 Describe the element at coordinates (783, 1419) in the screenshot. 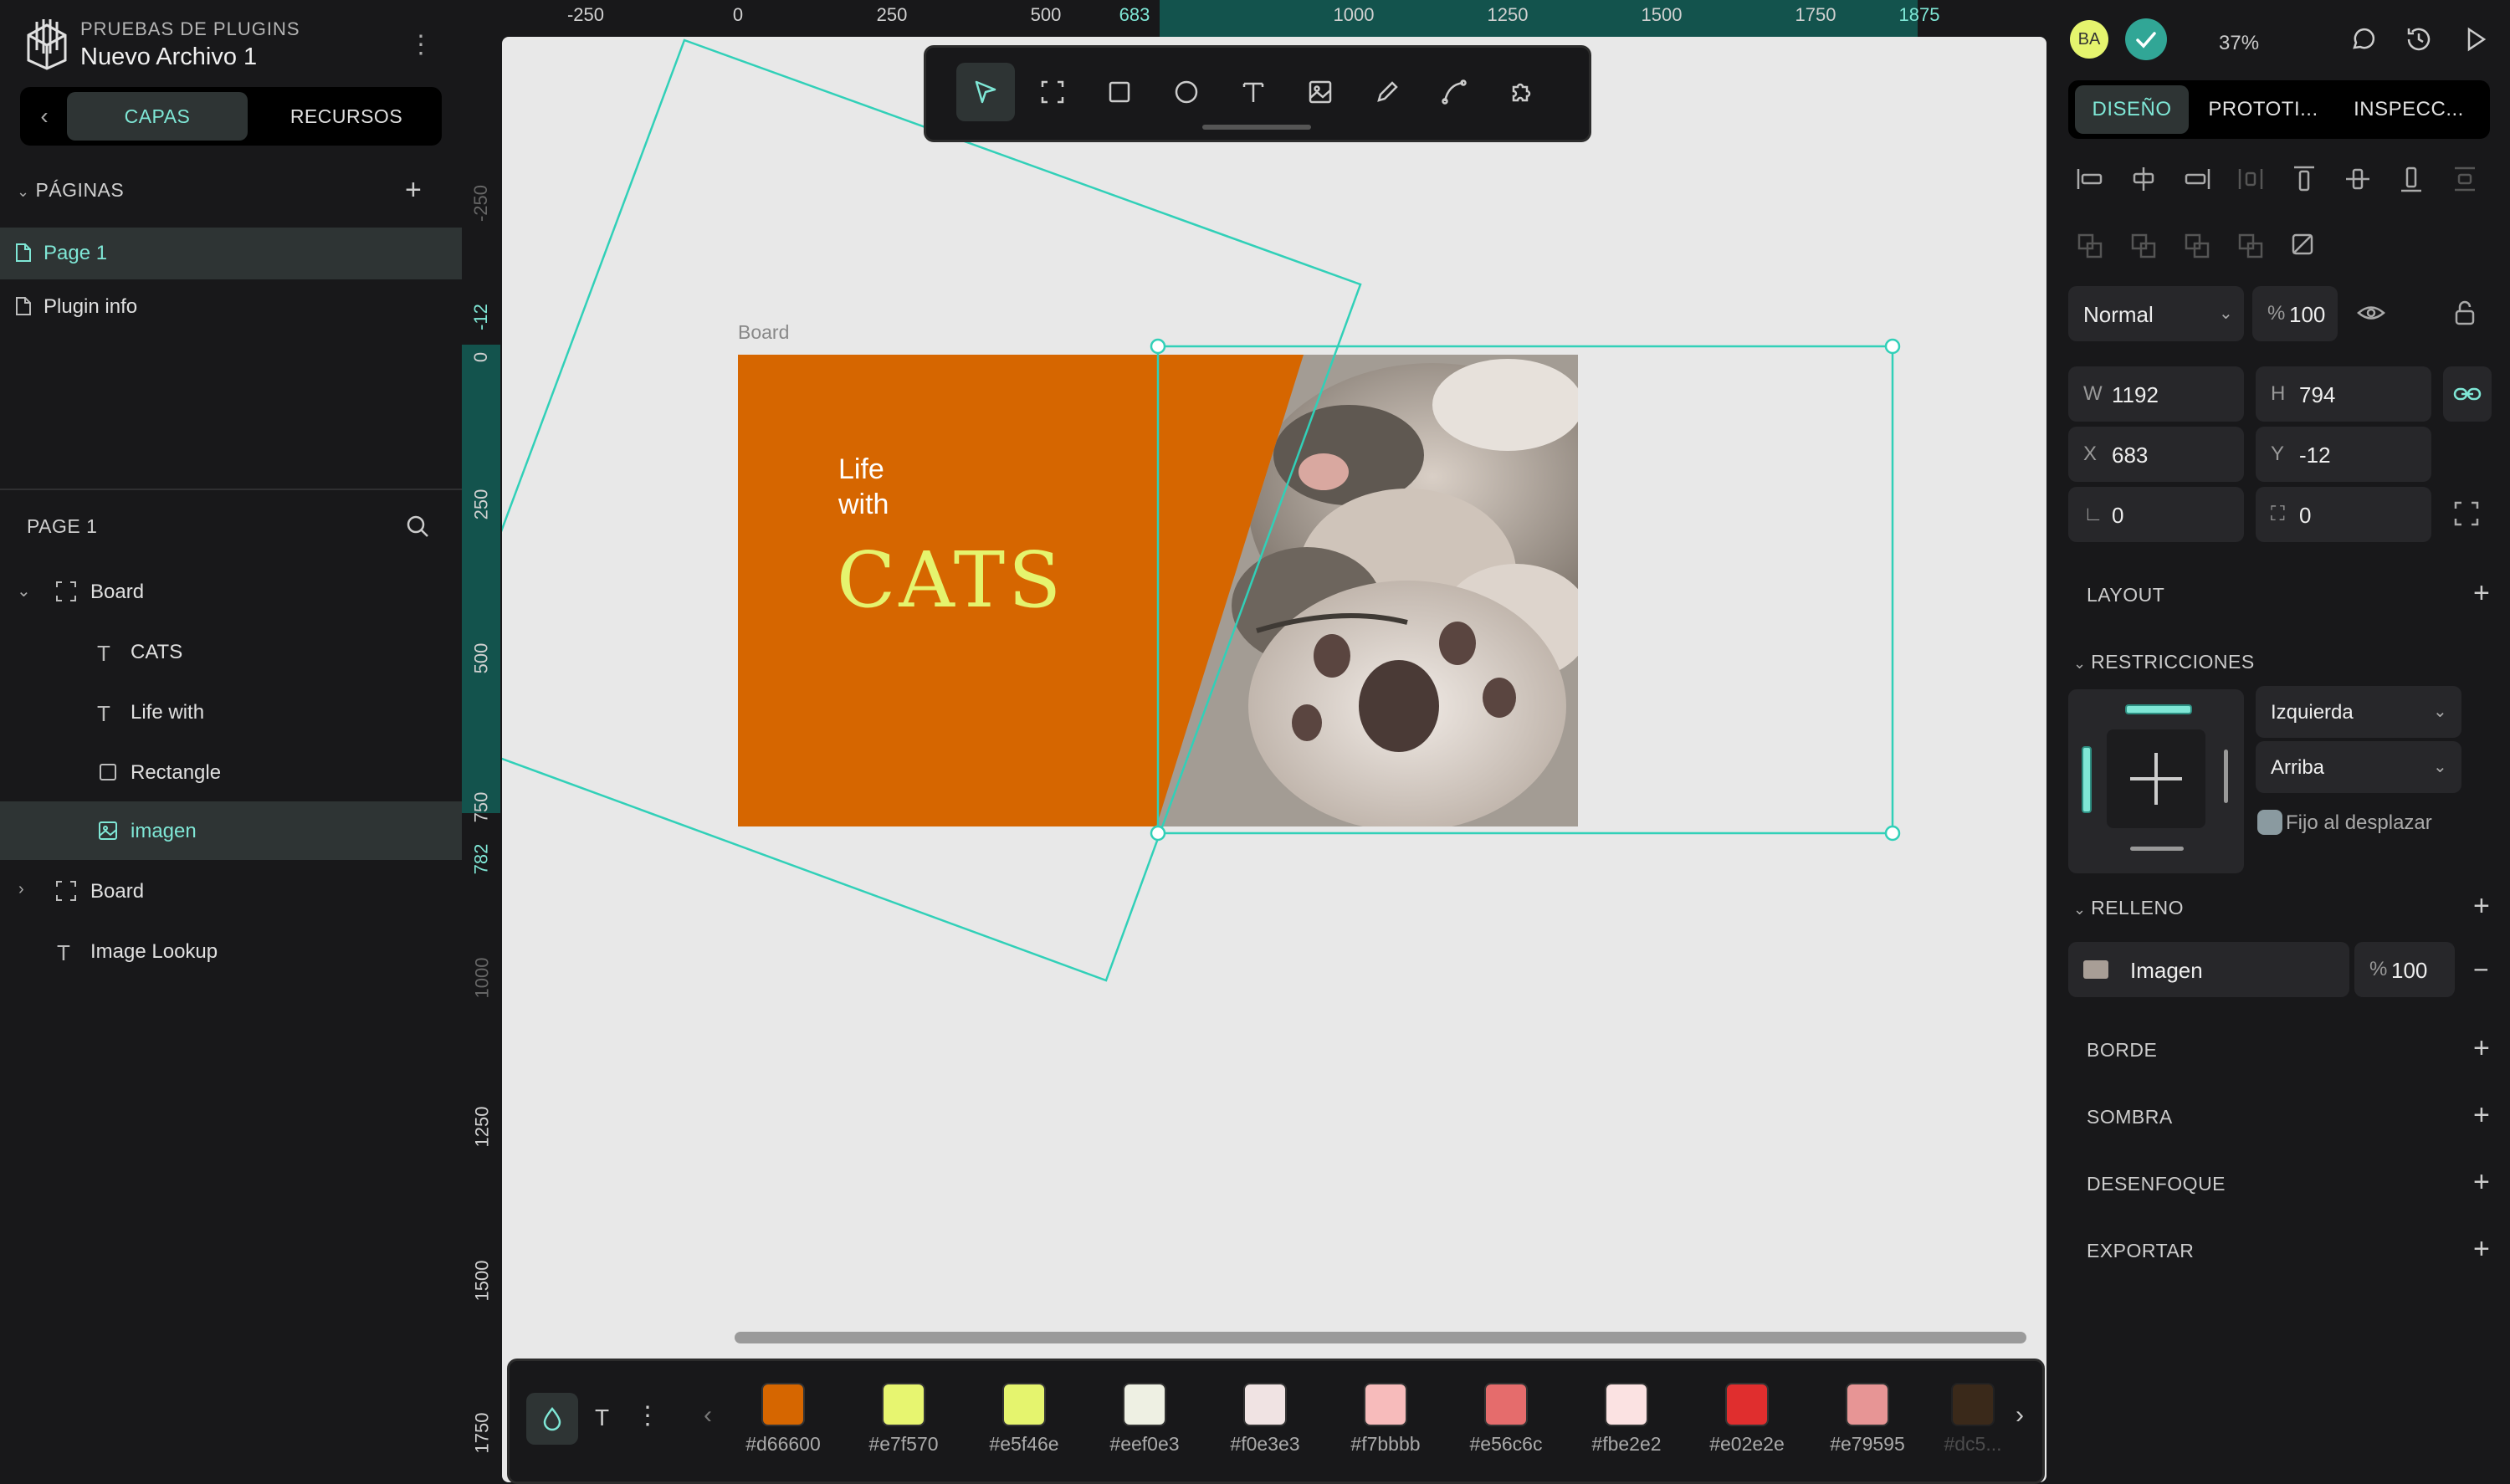

I see `color-swatch: #d66600` at that location.